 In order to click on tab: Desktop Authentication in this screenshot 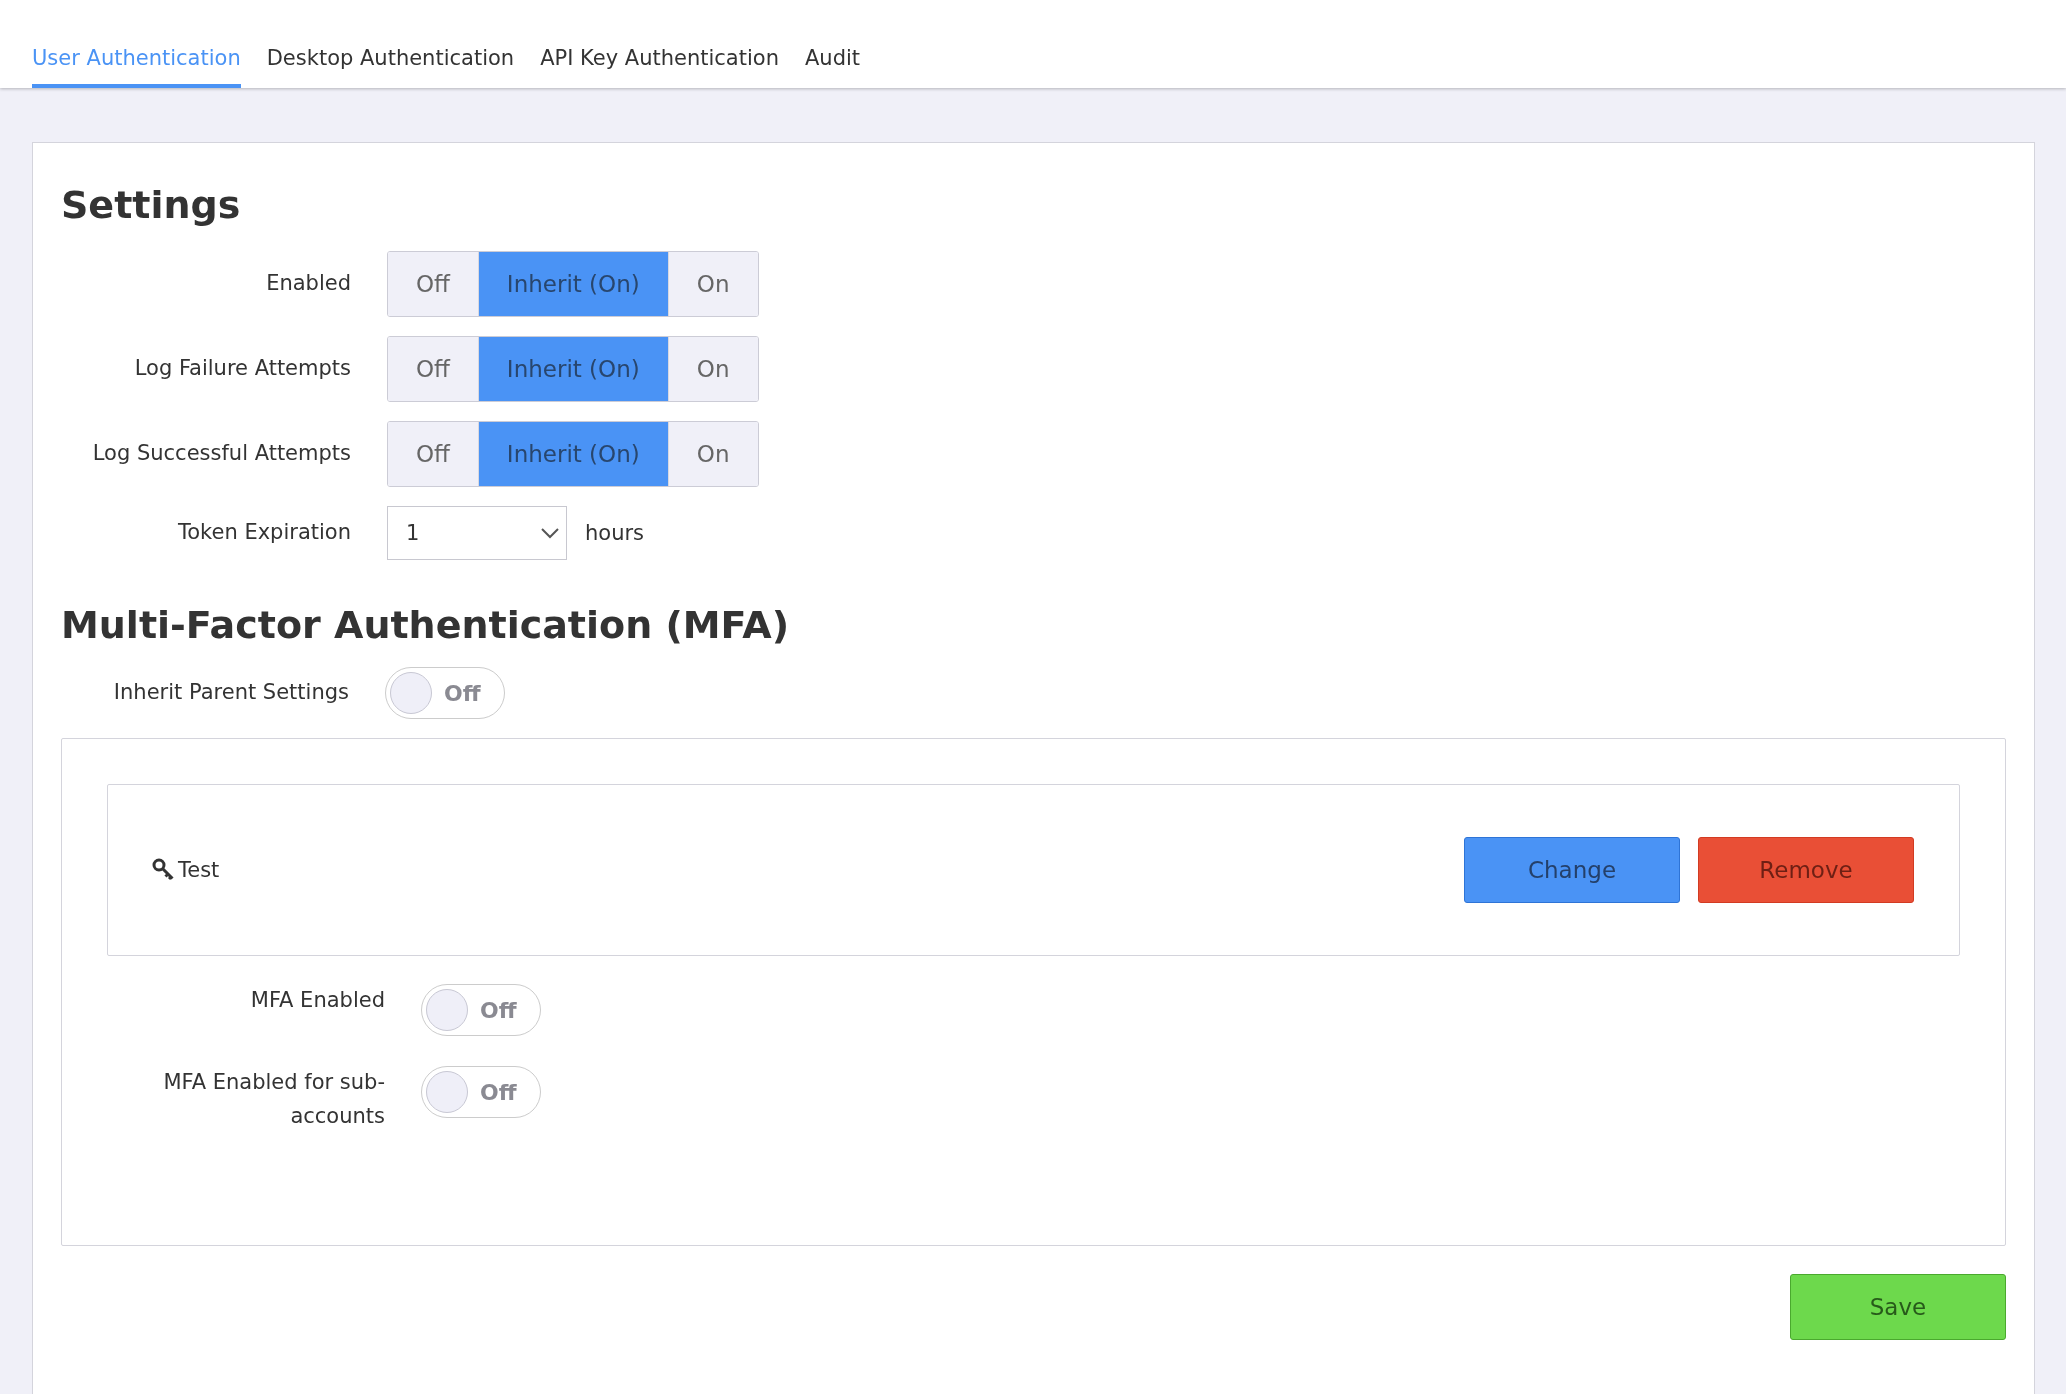, I will do `click(390, 67)`.